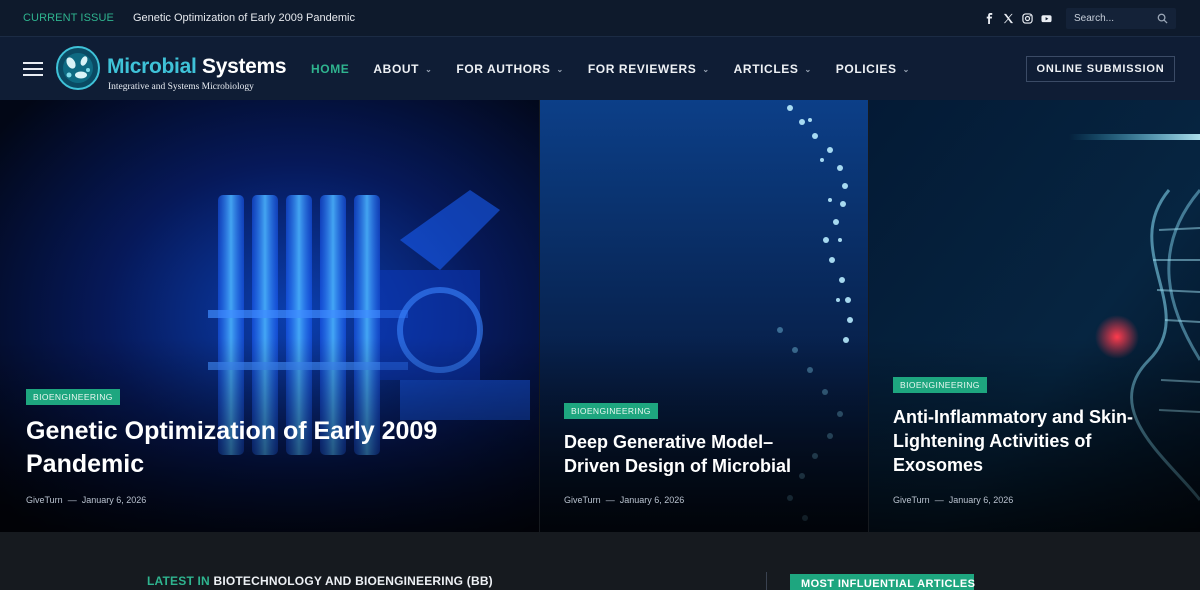  I want to click on column-divider, so click(766, 581).